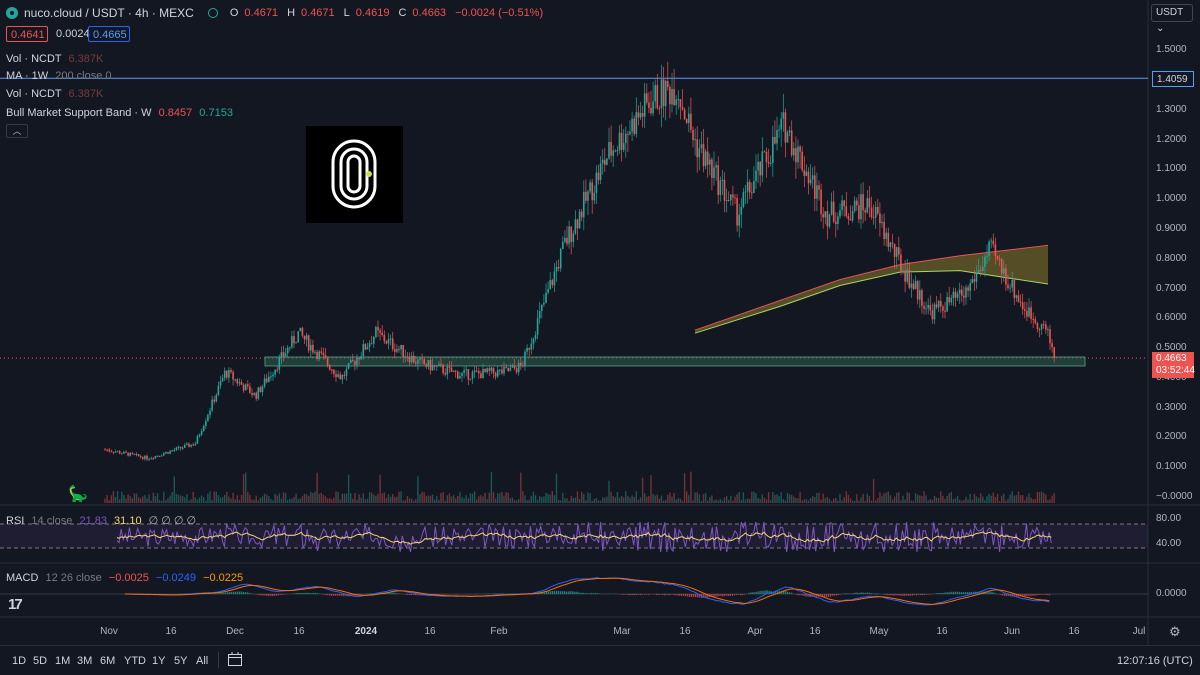 The image size is (1200, 675). I want to click on timeframe-button-6m: 6M, so click(107, 661).